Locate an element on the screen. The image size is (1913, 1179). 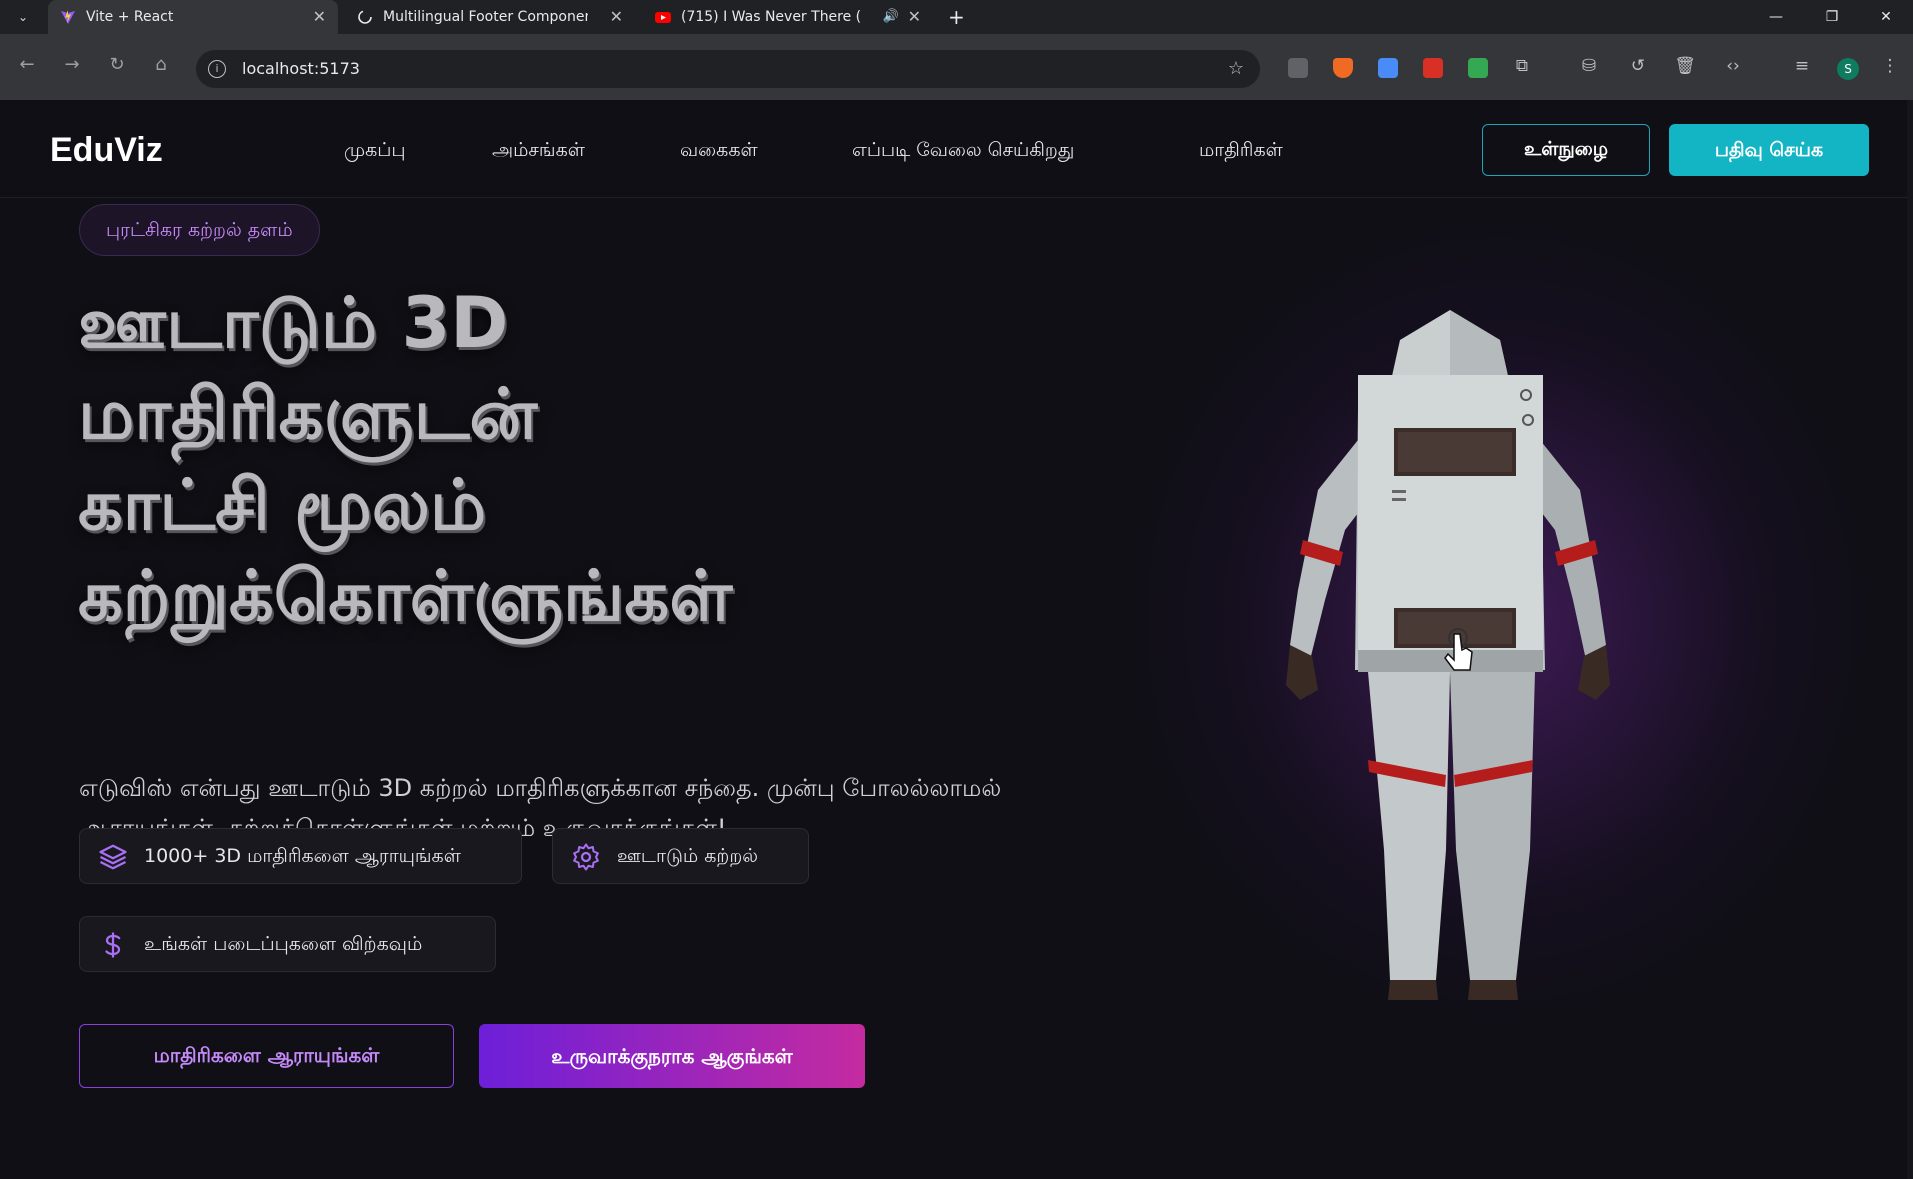
hero-title-line: ஊடாடும் 3D is located at coordinates (293, 323).